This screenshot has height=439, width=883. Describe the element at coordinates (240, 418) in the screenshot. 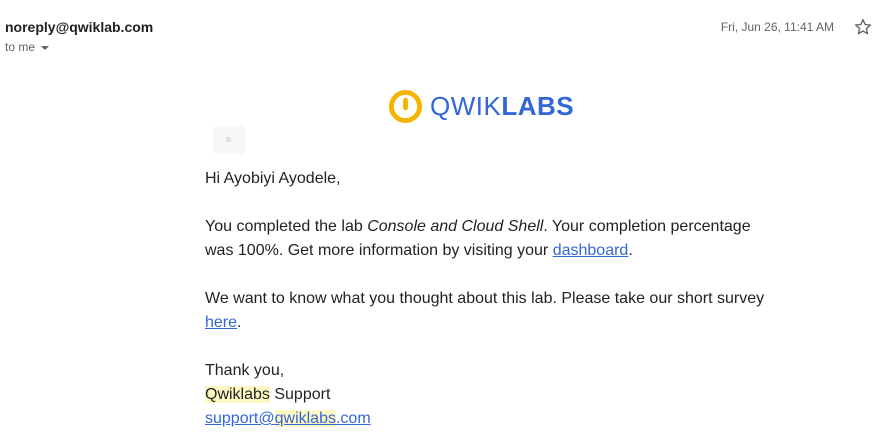

I see `support-email-user: support@` at that location.